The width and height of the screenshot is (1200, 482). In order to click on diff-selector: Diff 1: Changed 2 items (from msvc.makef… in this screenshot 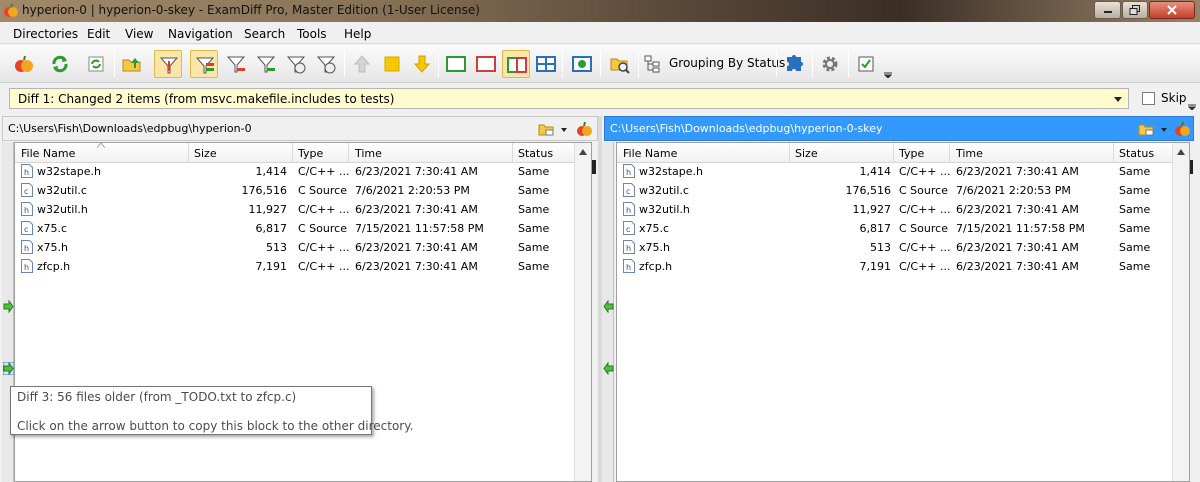, I will do `click(569, 98)`.